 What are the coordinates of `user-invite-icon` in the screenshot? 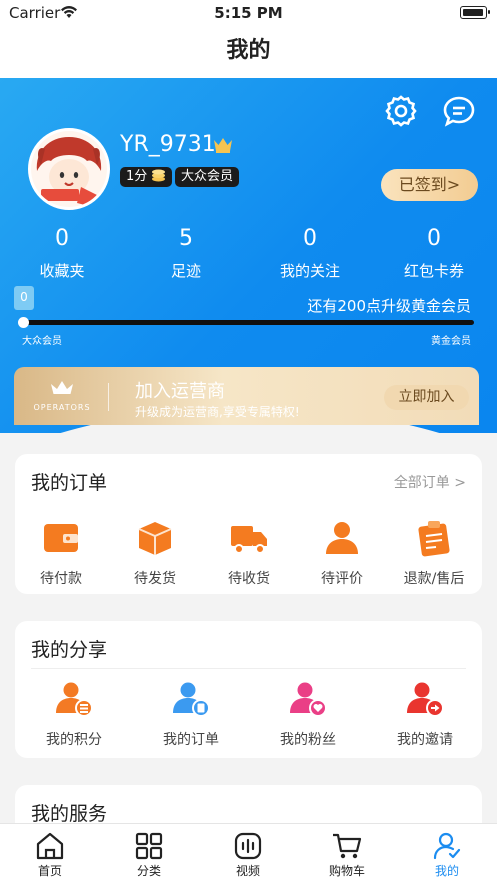 It's located at (425, 699).